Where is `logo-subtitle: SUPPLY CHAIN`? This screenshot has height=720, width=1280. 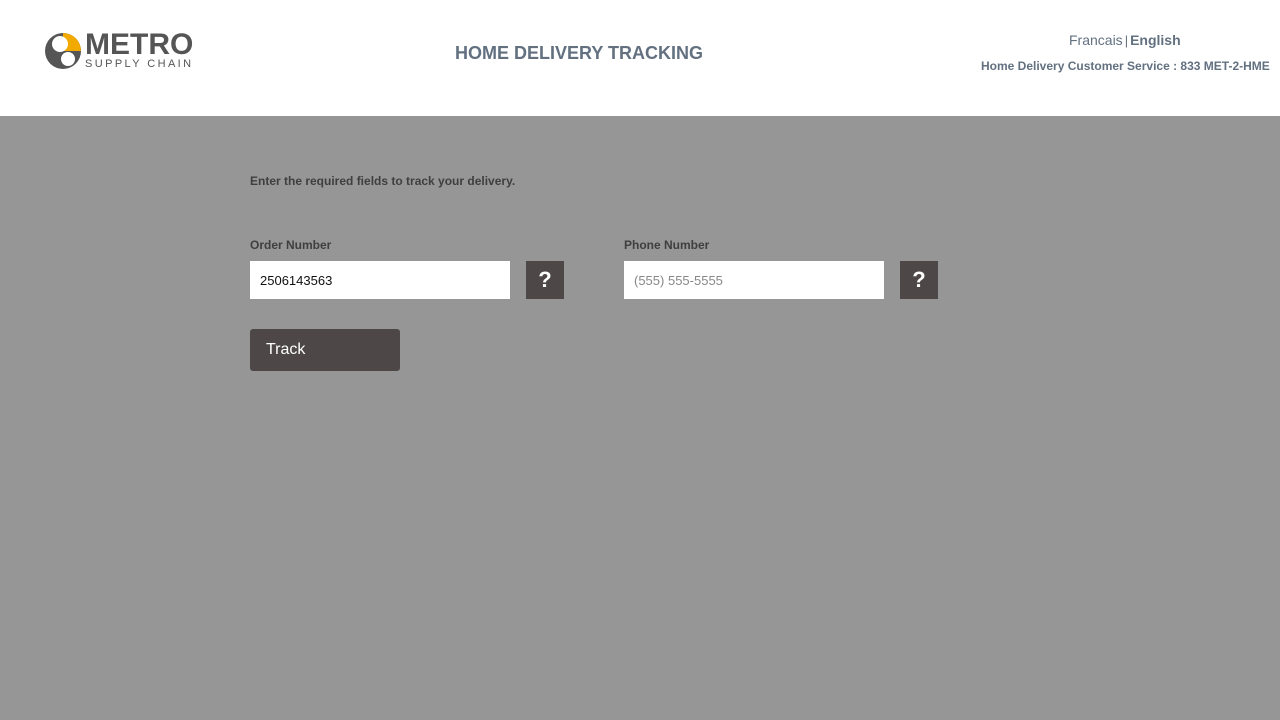 logo-subtitle: SUPPLY CHAIN is located at coordinates (139, 64).